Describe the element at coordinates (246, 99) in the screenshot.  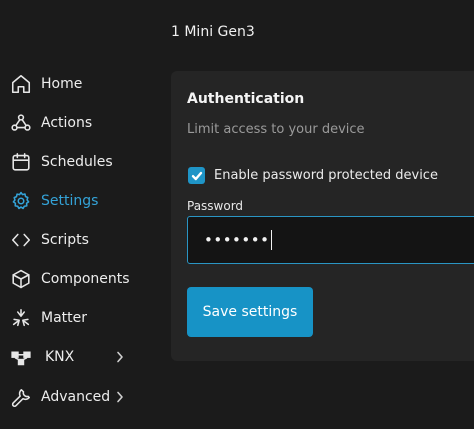
I see `authentication-title: Authentication` at that location.